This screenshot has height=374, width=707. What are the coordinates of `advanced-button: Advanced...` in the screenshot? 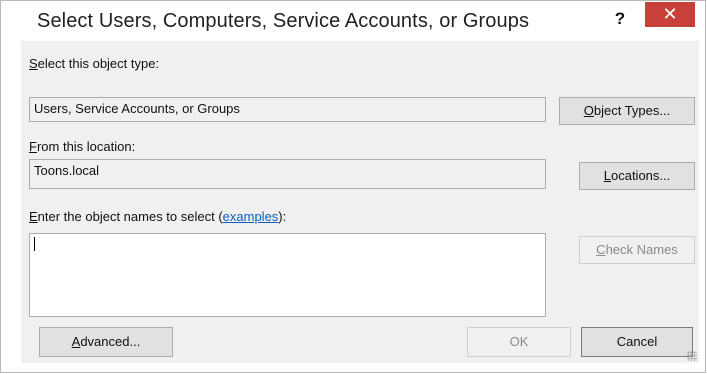 It's located at (106, 342).